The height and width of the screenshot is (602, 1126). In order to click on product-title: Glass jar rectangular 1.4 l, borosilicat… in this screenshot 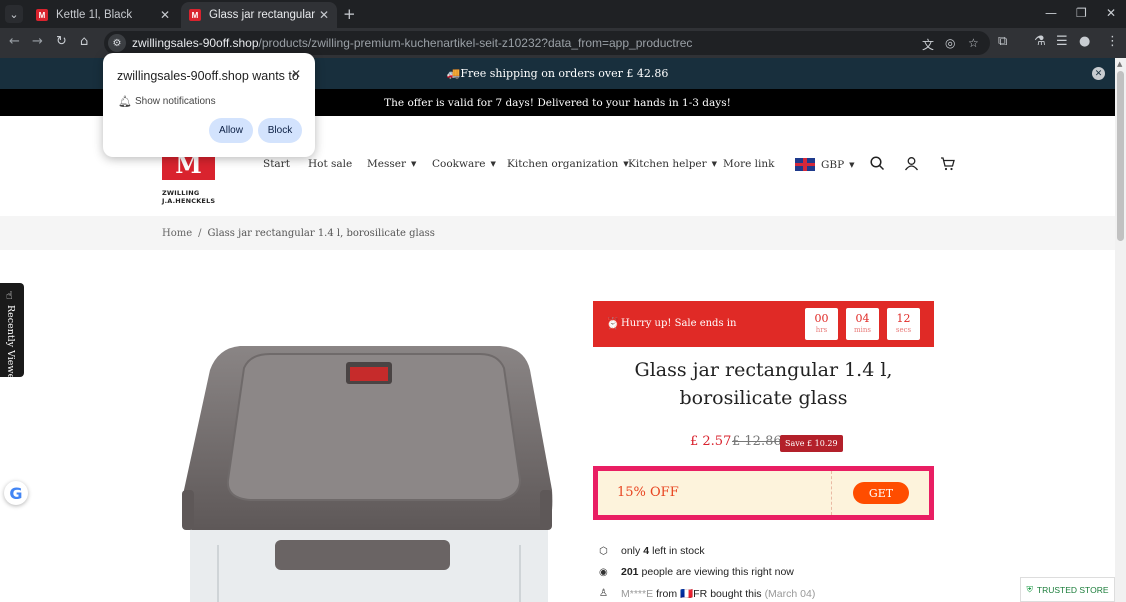, I will do `click(763, 384)`.